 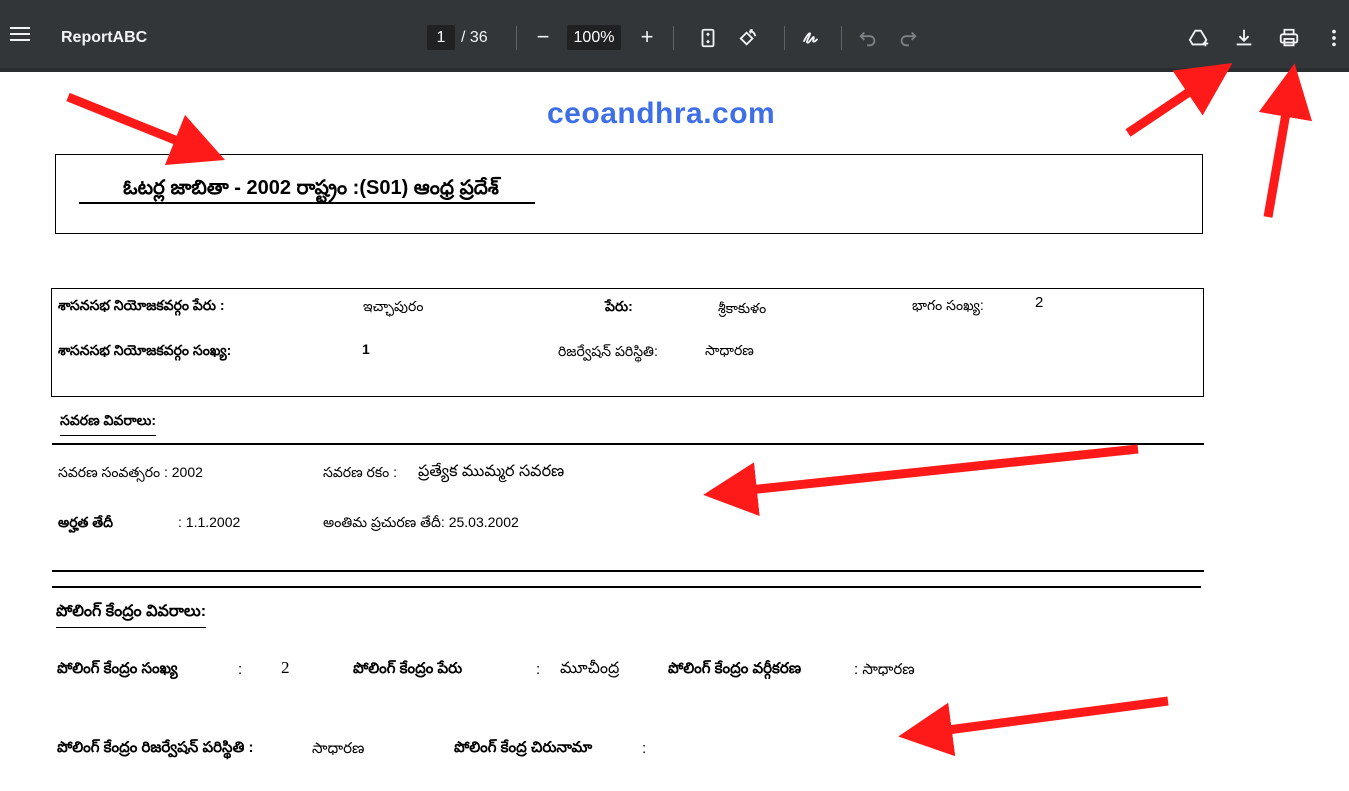 I want to click on reservation-label: రిజర్వేషన్ పరిస్థితి:, so click(x=608, y=351).